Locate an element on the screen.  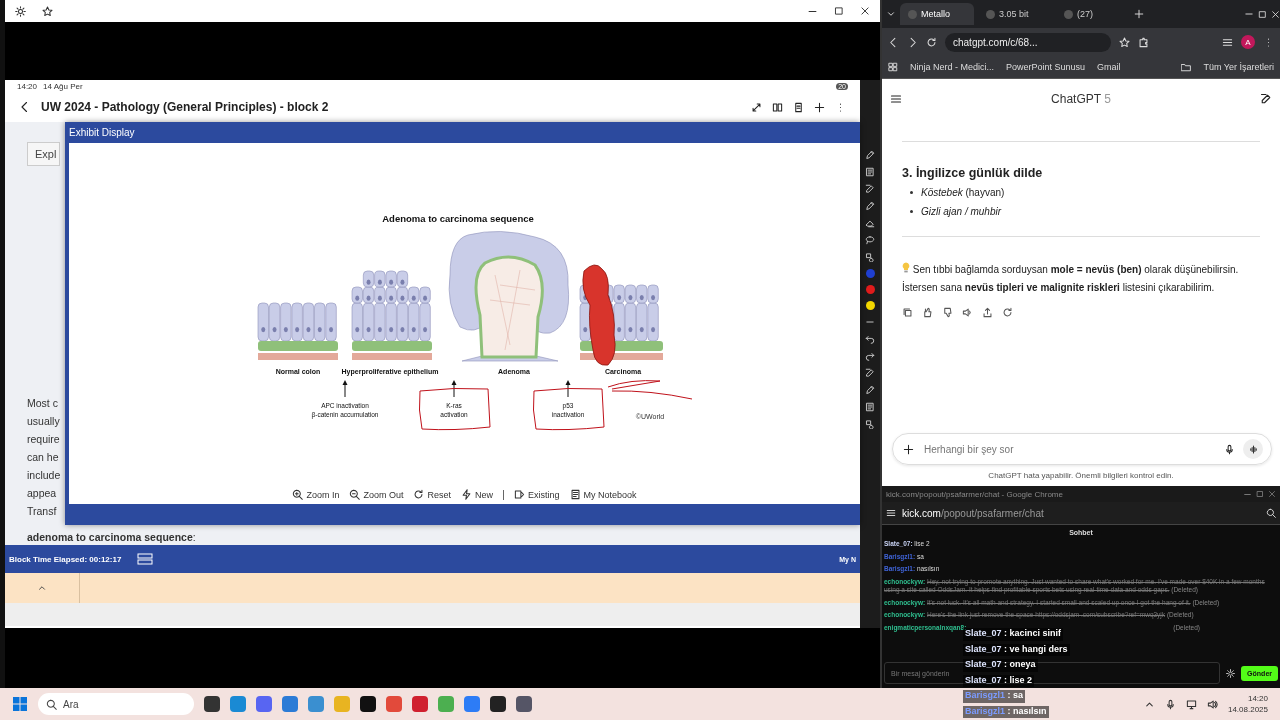
zoom-in-icon is located at coordinates (298, 494).